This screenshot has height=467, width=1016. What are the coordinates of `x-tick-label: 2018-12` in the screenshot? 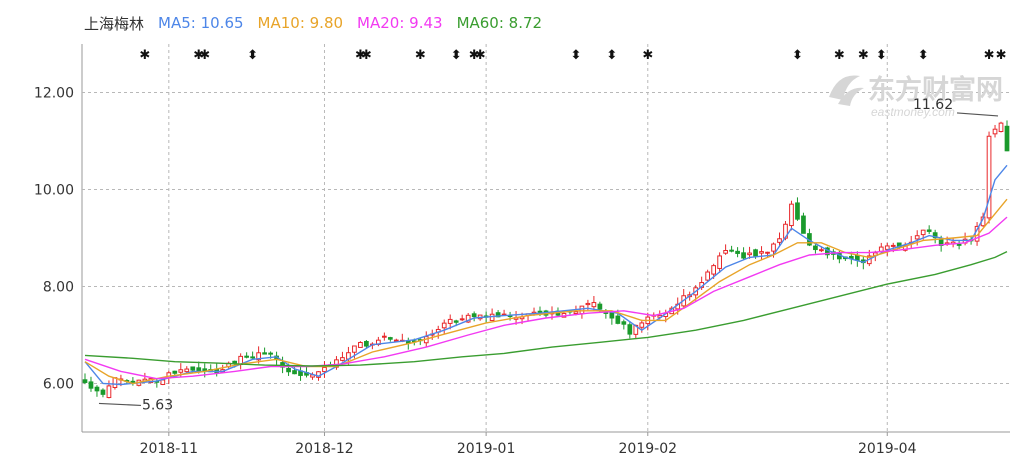 It's located at (324, 449).